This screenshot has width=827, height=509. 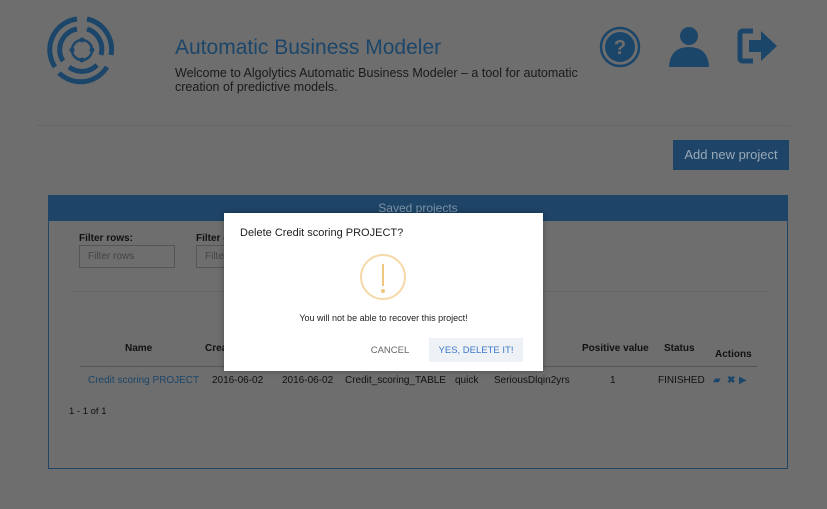 I want to click on column-header-actions: Actions, so click(x=733, y=354).